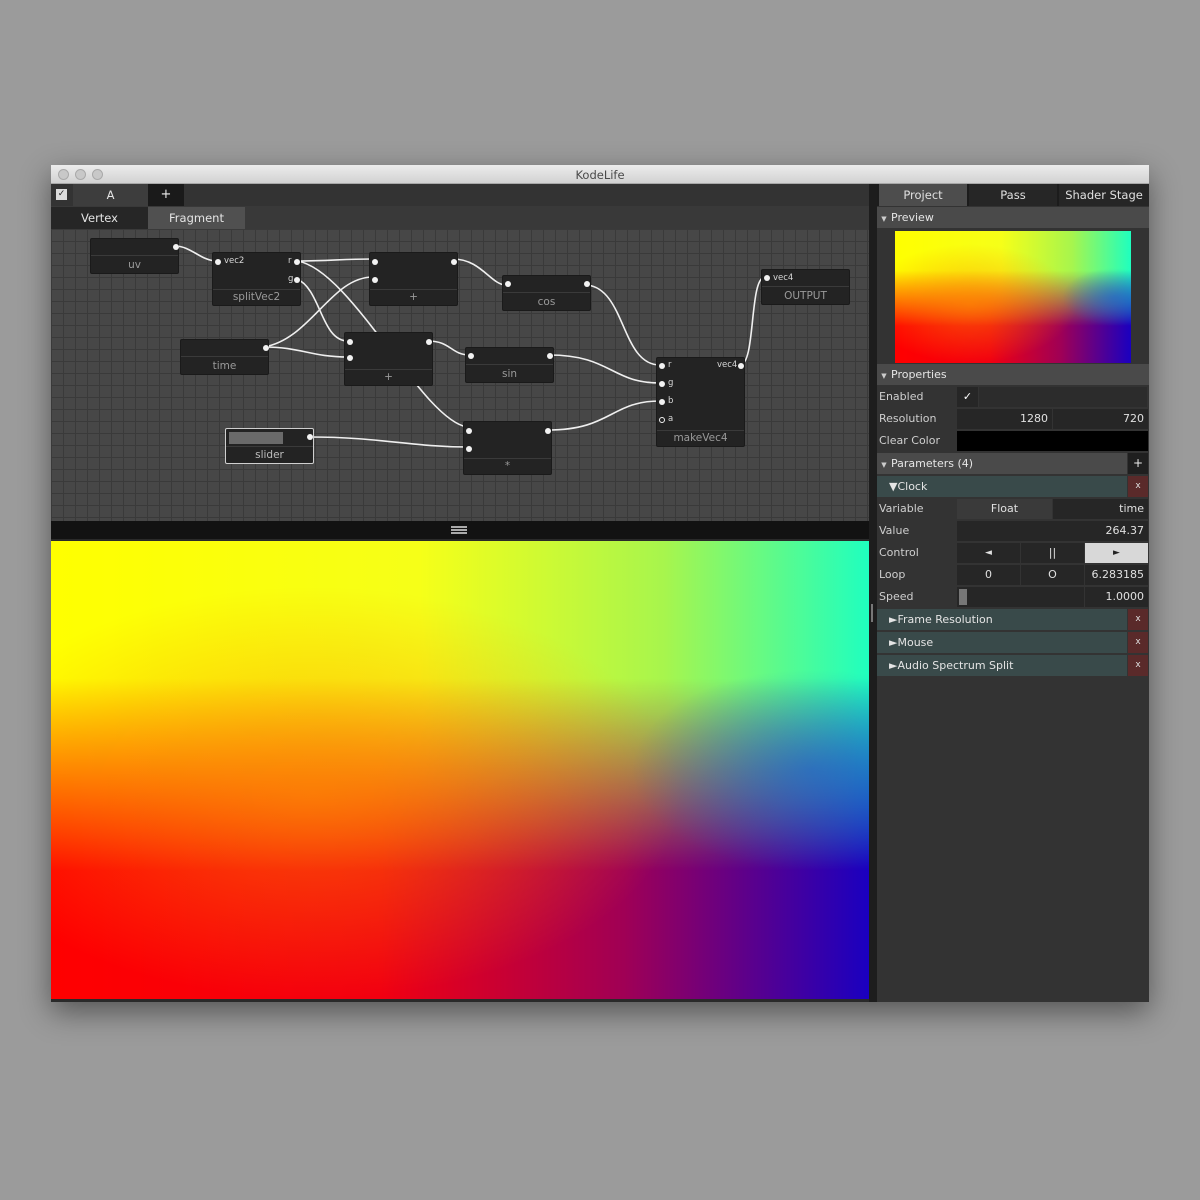 This screenshot has width=1200, height=1200. Describe the element at coordinates (1138, 619) in the screenshot. I see `remove-frame-resolution-button: x` at that location.